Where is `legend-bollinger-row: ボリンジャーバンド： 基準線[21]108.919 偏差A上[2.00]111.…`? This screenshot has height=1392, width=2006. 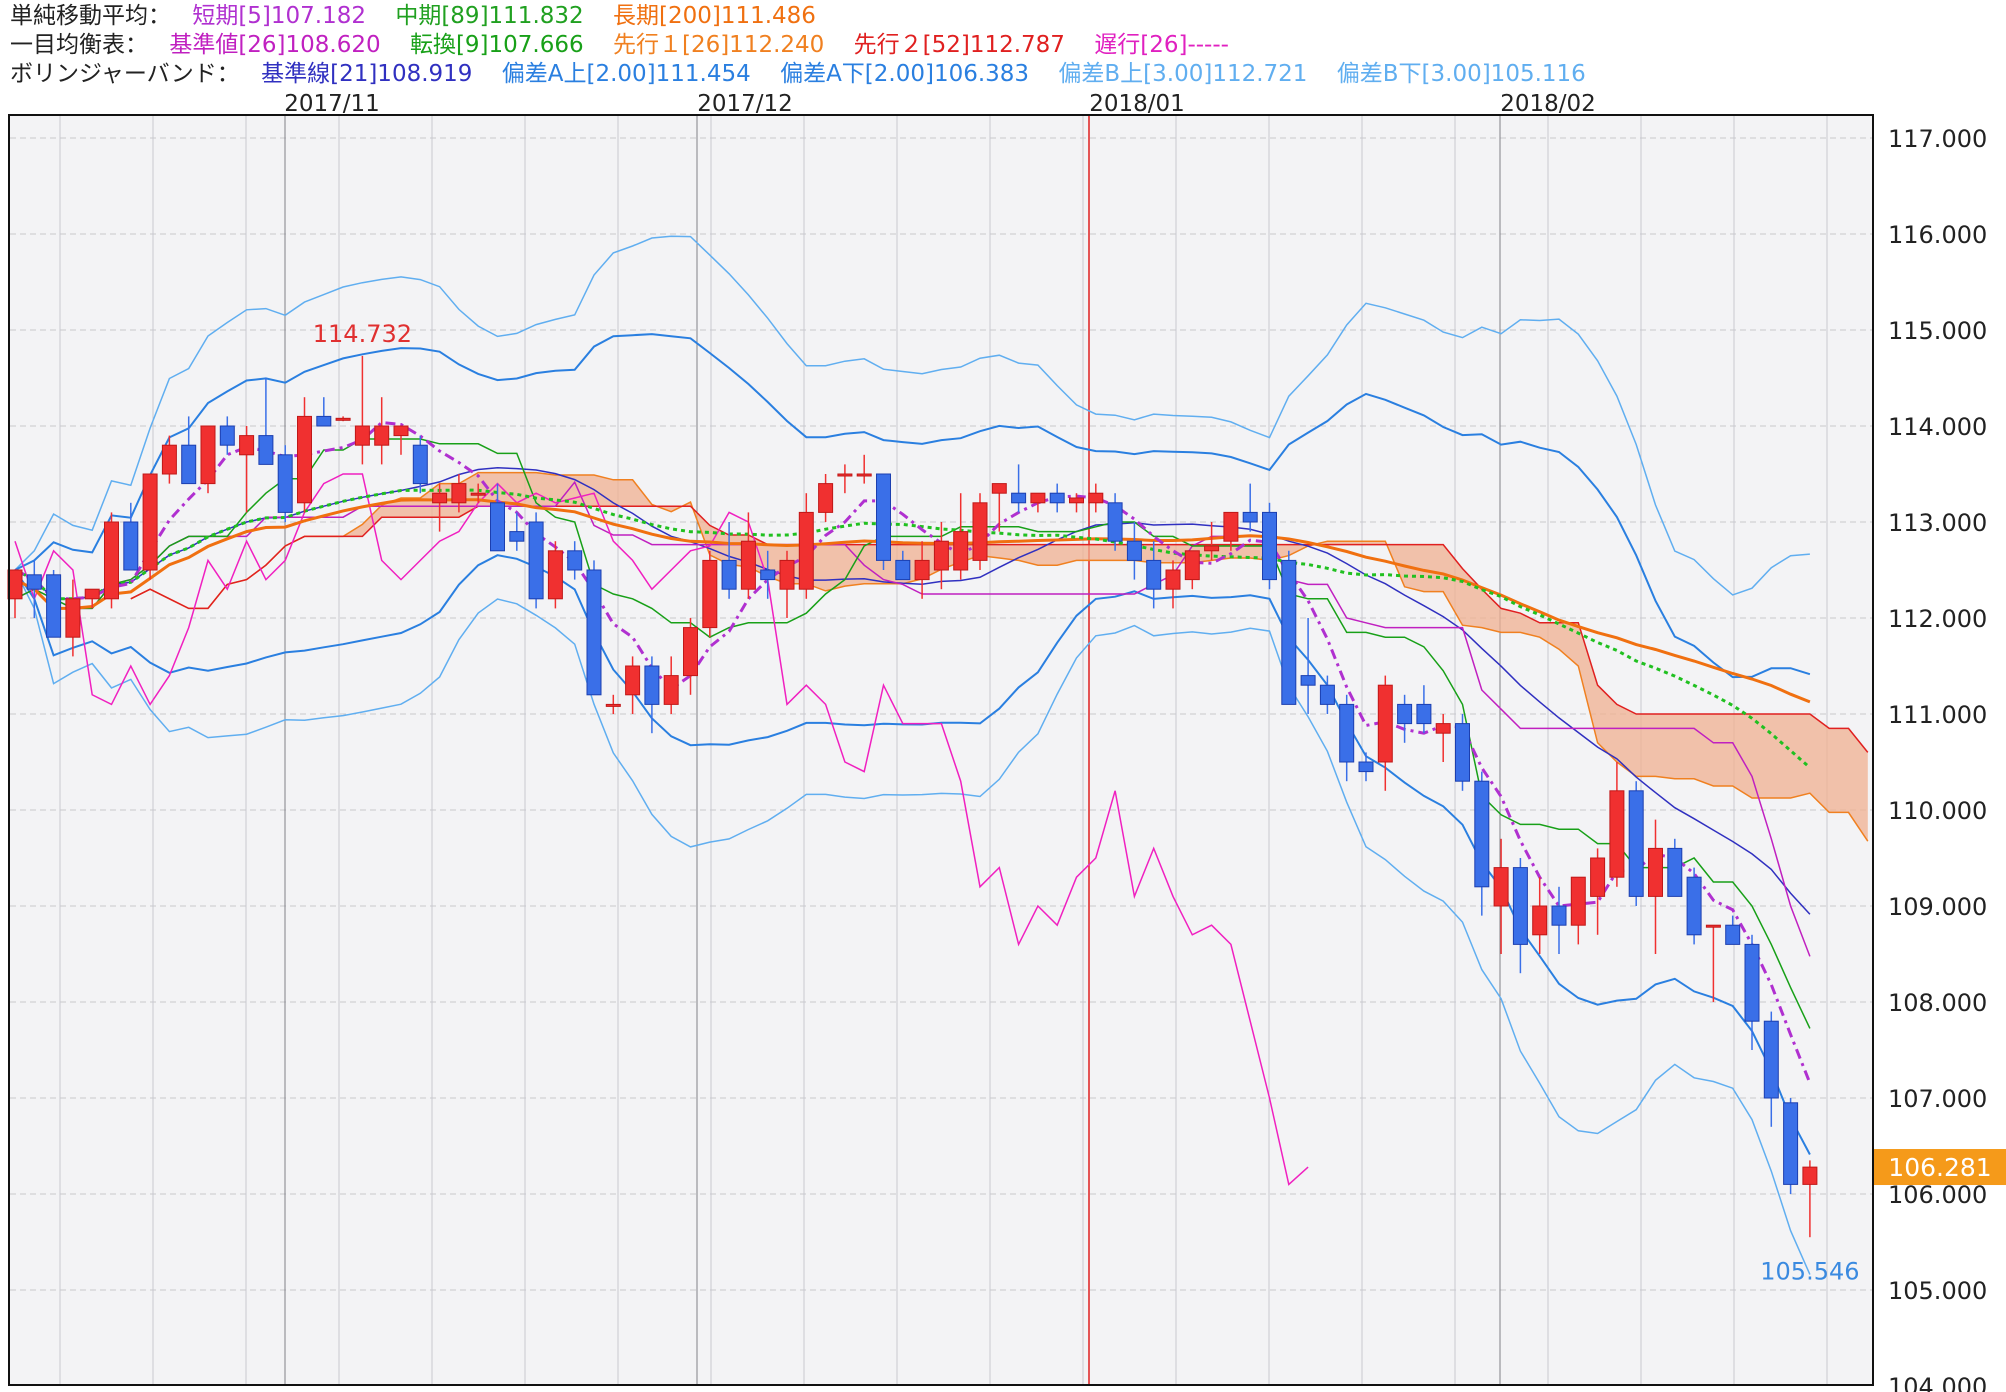 legend-bollinger-row: ボリンジャーバンド： 基準線[21]108.919 偏差A上[2.00]111.… is located at coordinates (1005, 74).